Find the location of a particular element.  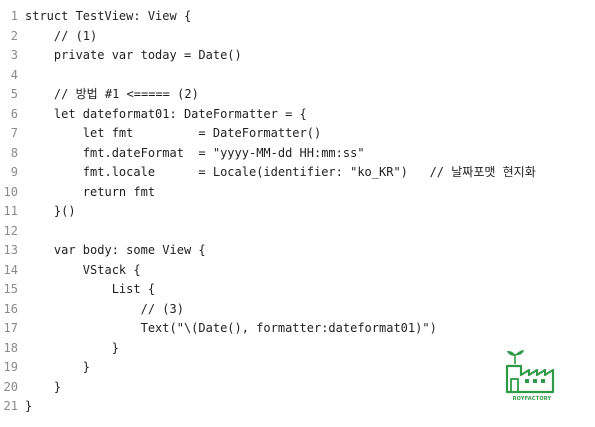

line-number: 9 is located at coordinates (14, 172).